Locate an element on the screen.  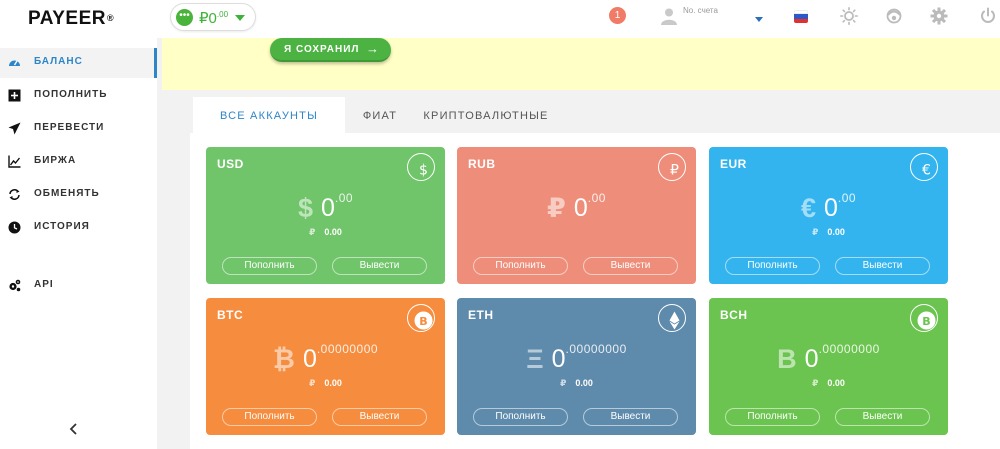
account-card-eur: EUR € €0.00 ₽0.00 Пополнить Вывести is located at coordinates (828, 215).